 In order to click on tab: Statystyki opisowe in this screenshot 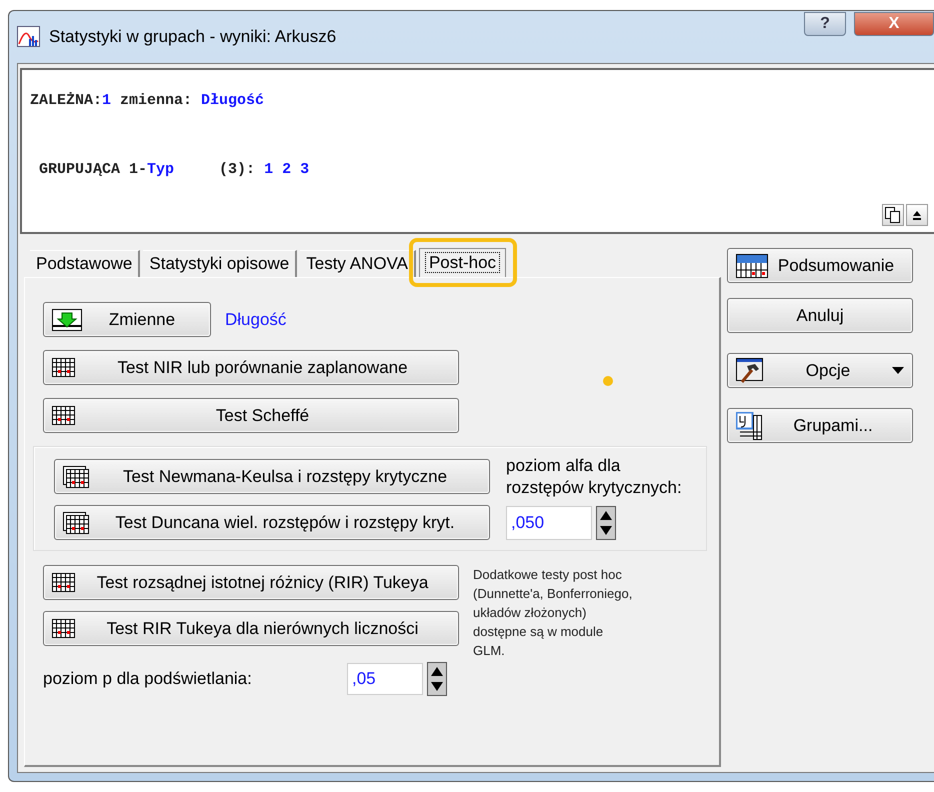, I will do `click(220, 263)`.